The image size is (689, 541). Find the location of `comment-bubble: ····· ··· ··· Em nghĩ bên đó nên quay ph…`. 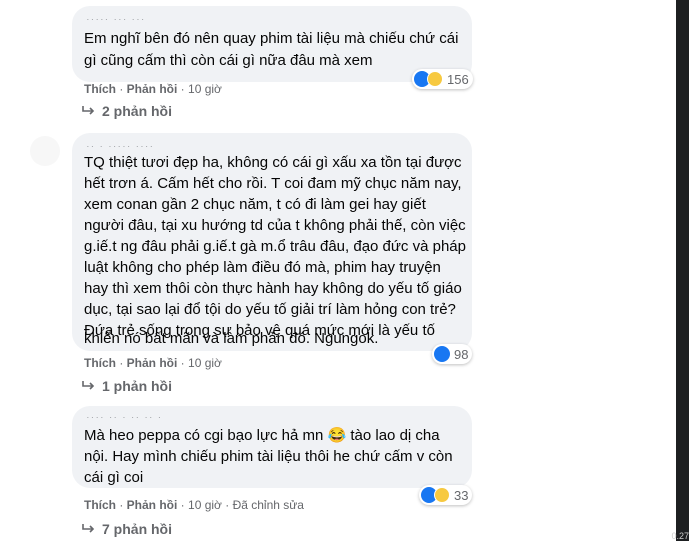

comment-bubble: ····· ··· ··· Em nghĩ bên đó nên quay ph… is located at coordinates (272, 44).